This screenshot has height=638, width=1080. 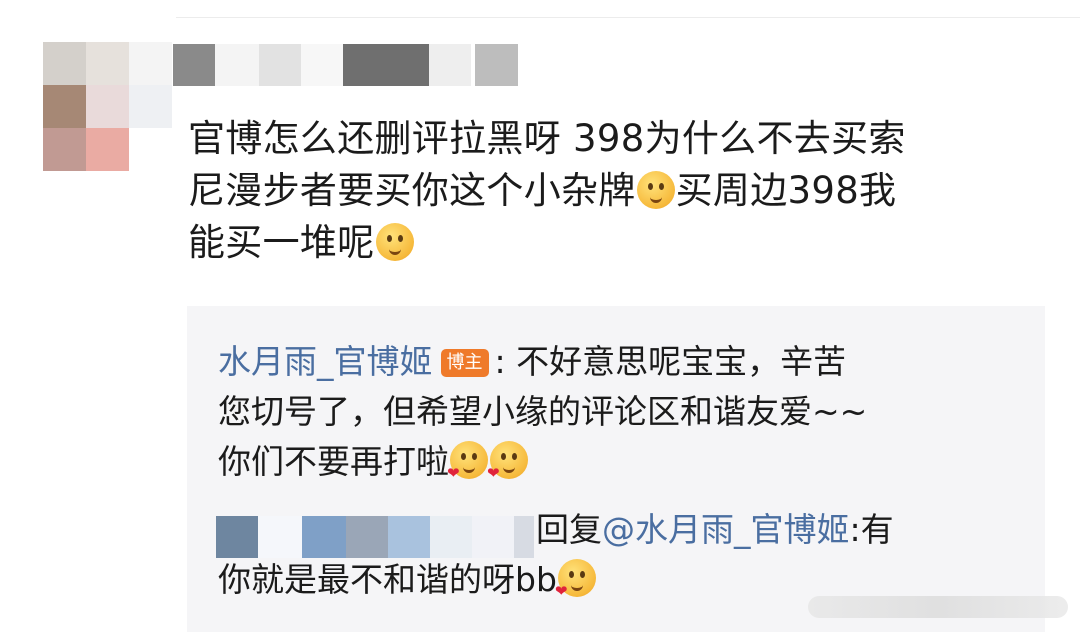 I want to click on hug-emoji-icon, so click(x=394, y=242).